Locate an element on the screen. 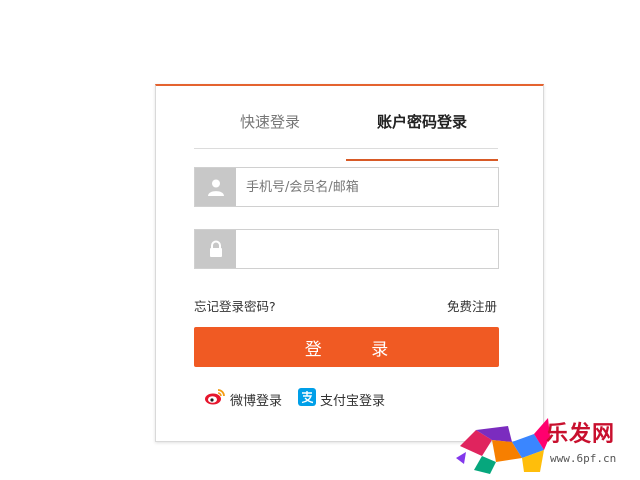 This screenshot has height=480, width=640. alipay-login-label: 支付宝登录 is located at coordinates (353, 401).